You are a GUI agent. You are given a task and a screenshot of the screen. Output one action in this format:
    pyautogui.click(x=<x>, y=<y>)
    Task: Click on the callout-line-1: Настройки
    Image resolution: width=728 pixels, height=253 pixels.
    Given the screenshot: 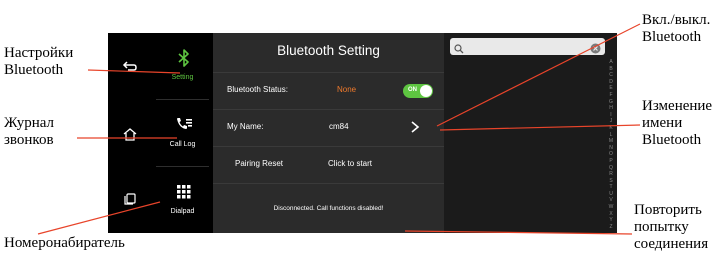 What is the action you would take?
    pyautogui.click(x=39, y=53)
    